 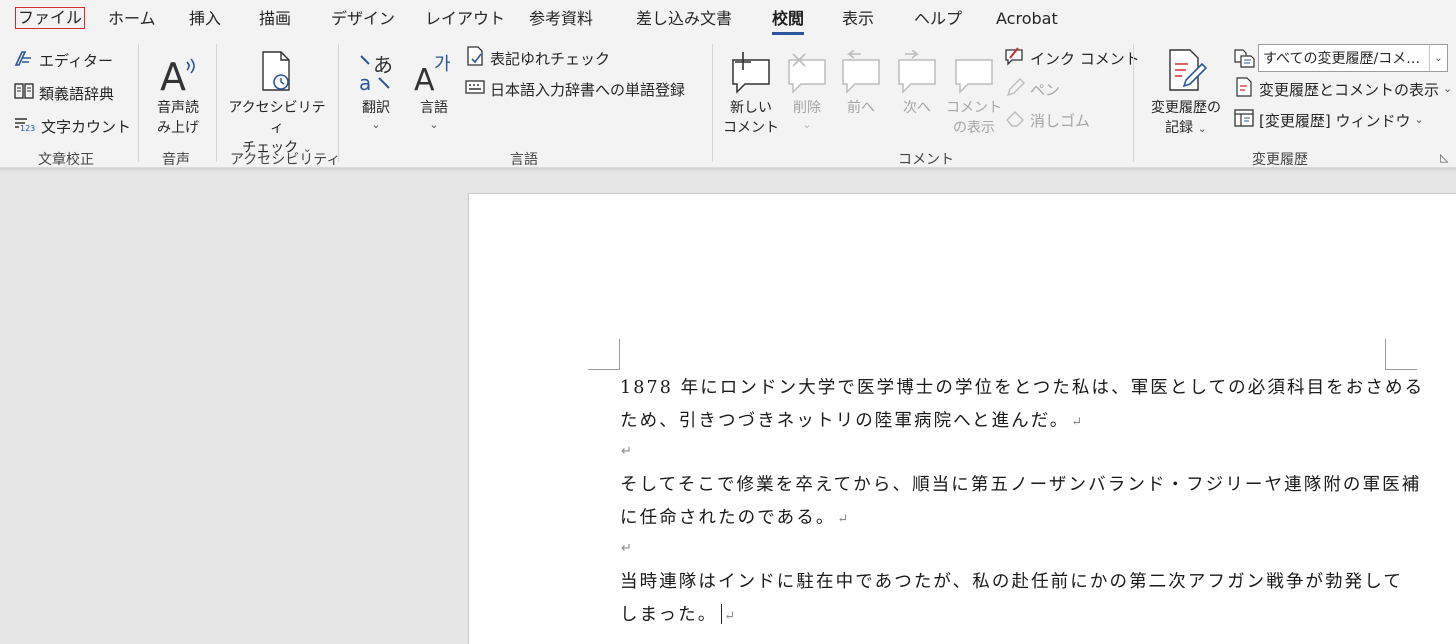 What do you see at coordinates (63, 60) in the screenshot?
I see `editor-button: エディター` at bounding box center [63, 60].